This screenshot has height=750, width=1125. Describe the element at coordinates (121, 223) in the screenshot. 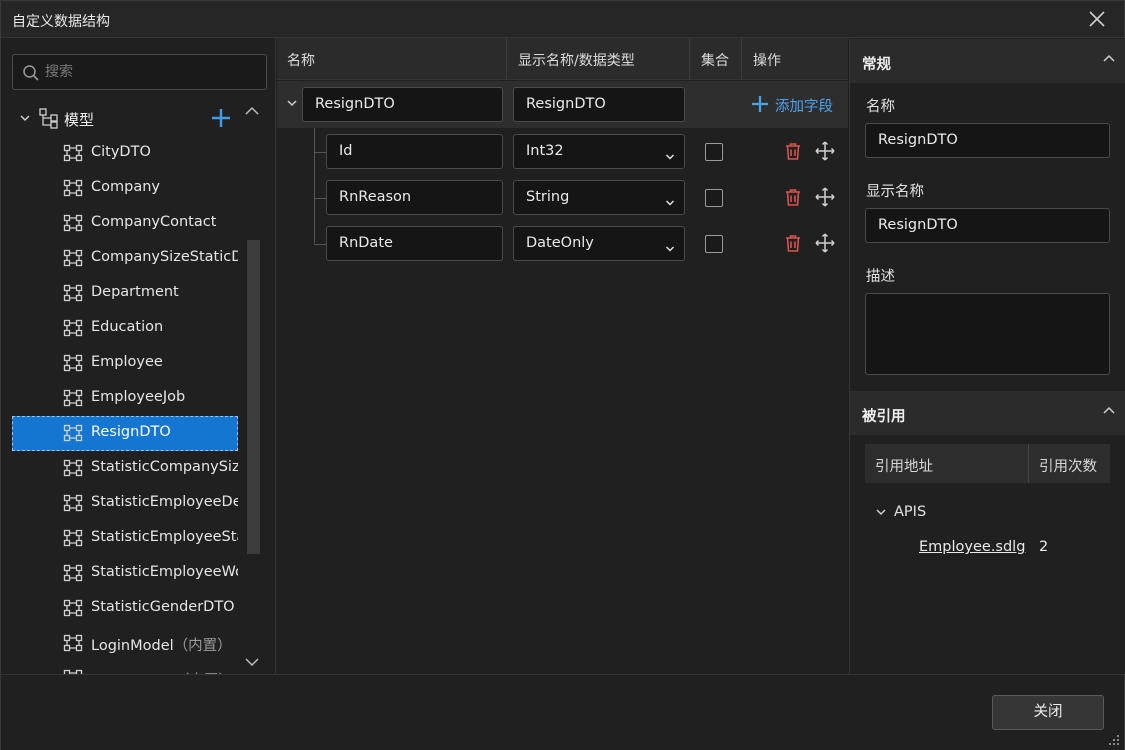

I see `model-list-item: CompanyContact` at that location.